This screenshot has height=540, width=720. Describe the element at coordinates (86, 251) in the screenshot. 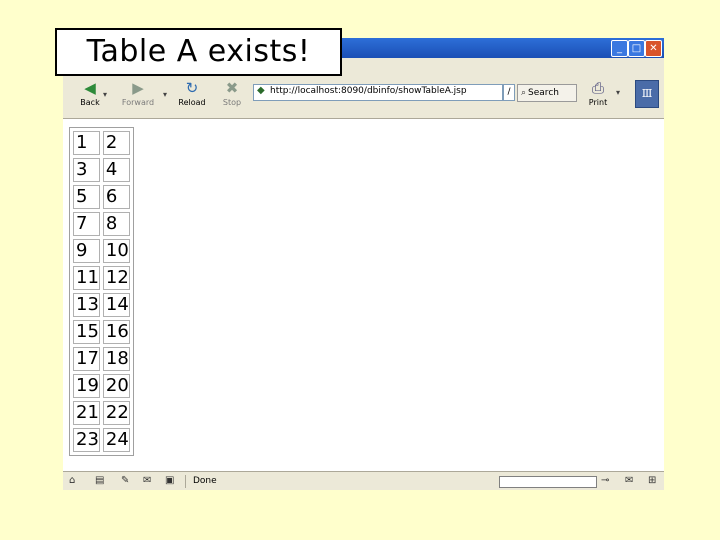

I see `table-cell: 9` at that location.